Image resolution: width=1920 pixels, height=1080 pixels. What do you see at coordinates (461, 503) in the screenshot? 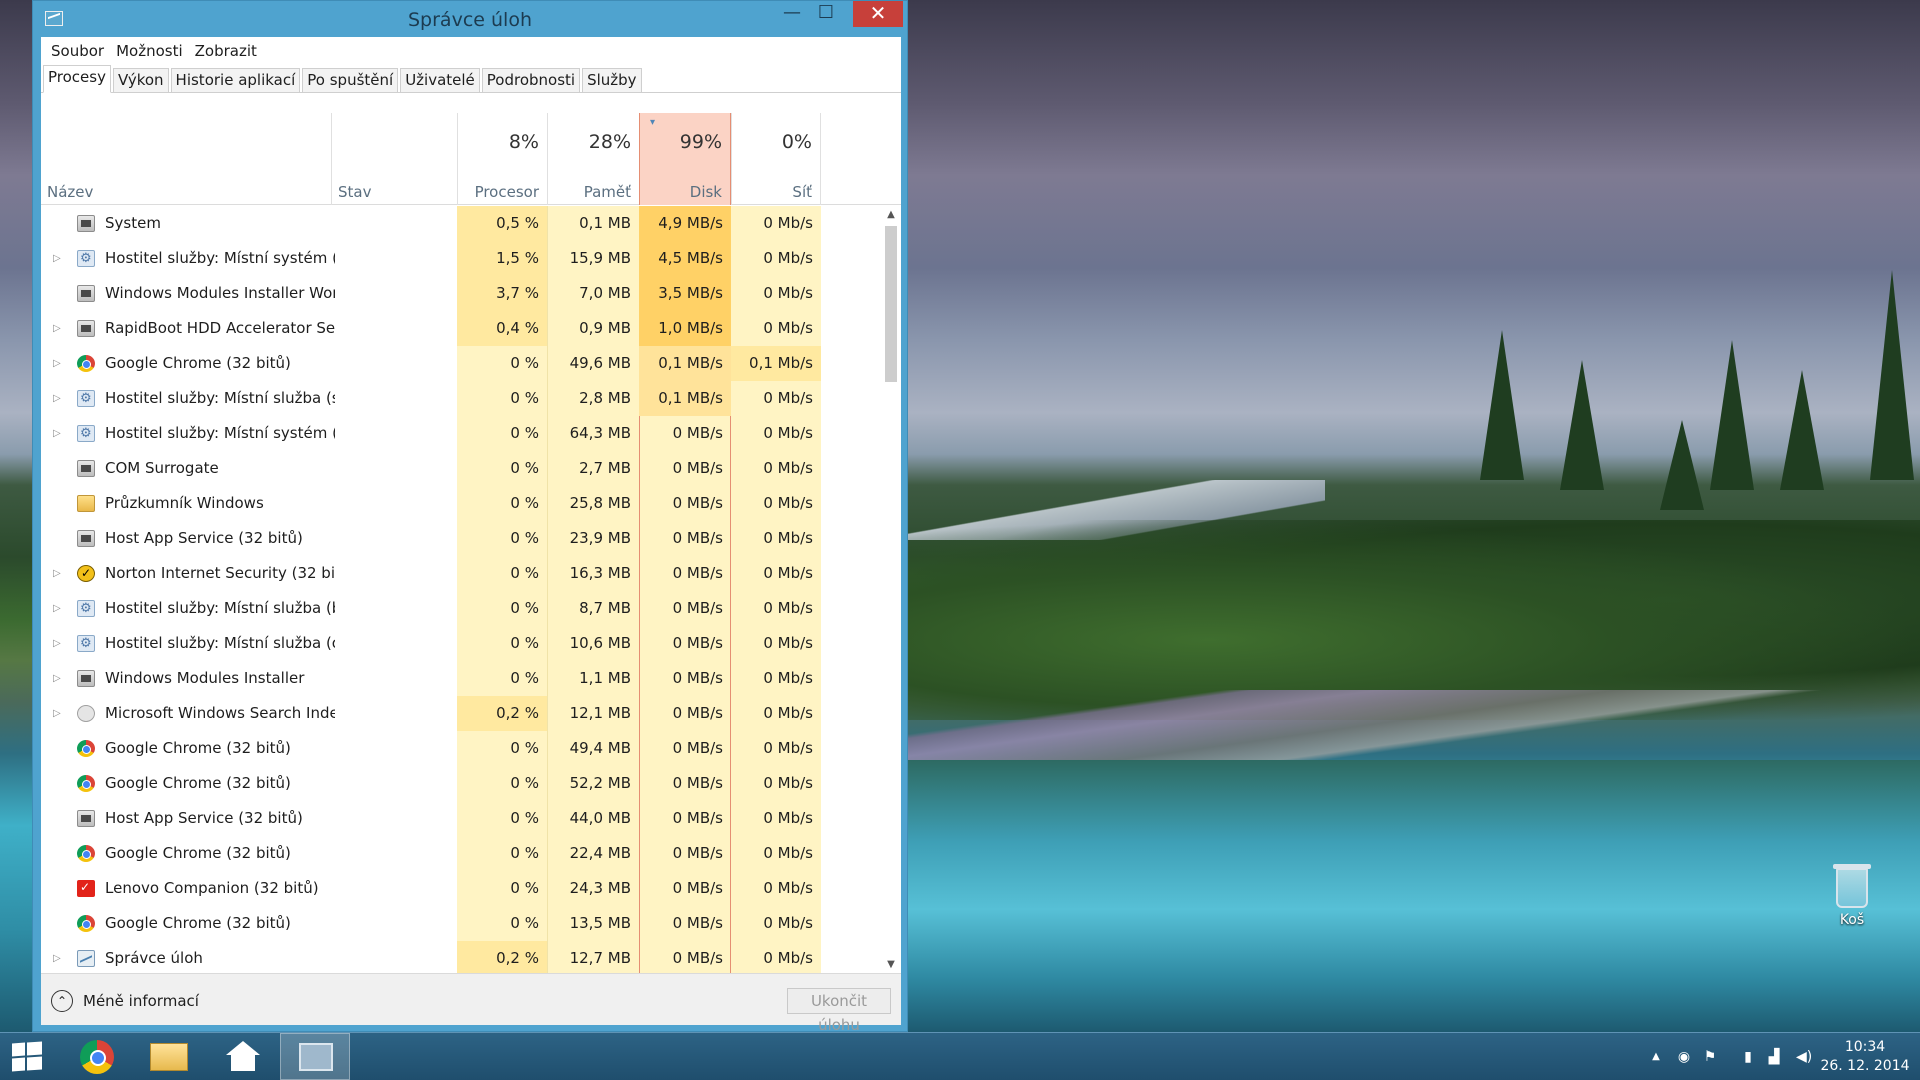
I see `process-row: Průzkumník Windows 0 % 25,8 MB 0 MB/s 0 Mb/s` at bounding box center [461, 503].